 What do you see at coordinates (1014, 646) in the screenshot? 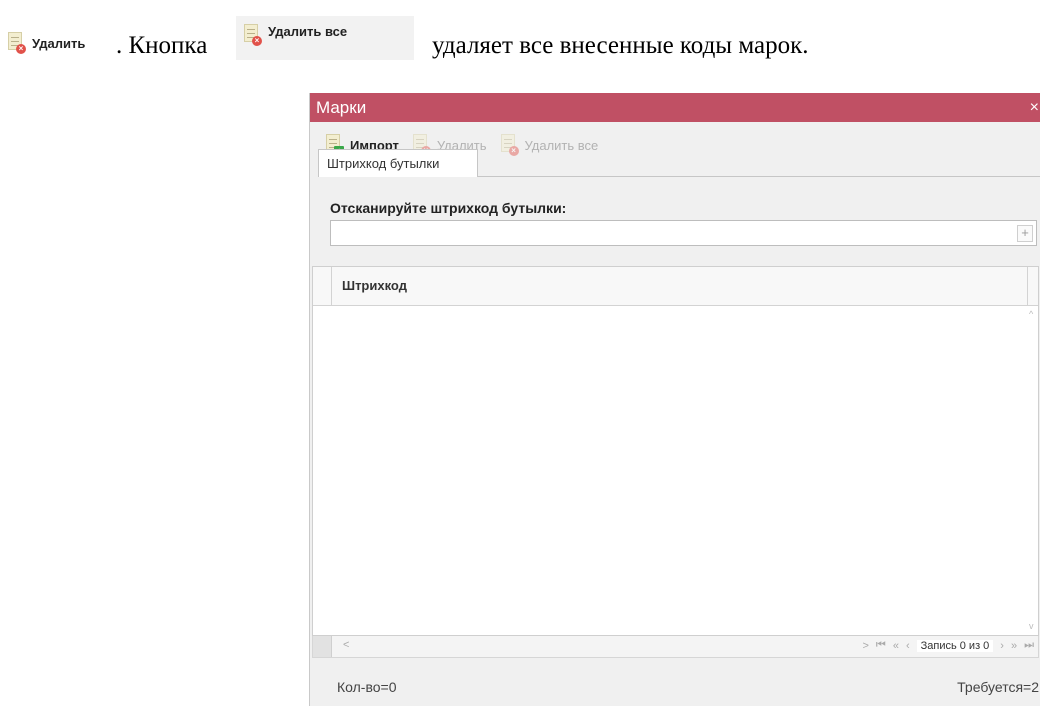
I see `next-page-icon: »` at bounding box center [1014, 646].